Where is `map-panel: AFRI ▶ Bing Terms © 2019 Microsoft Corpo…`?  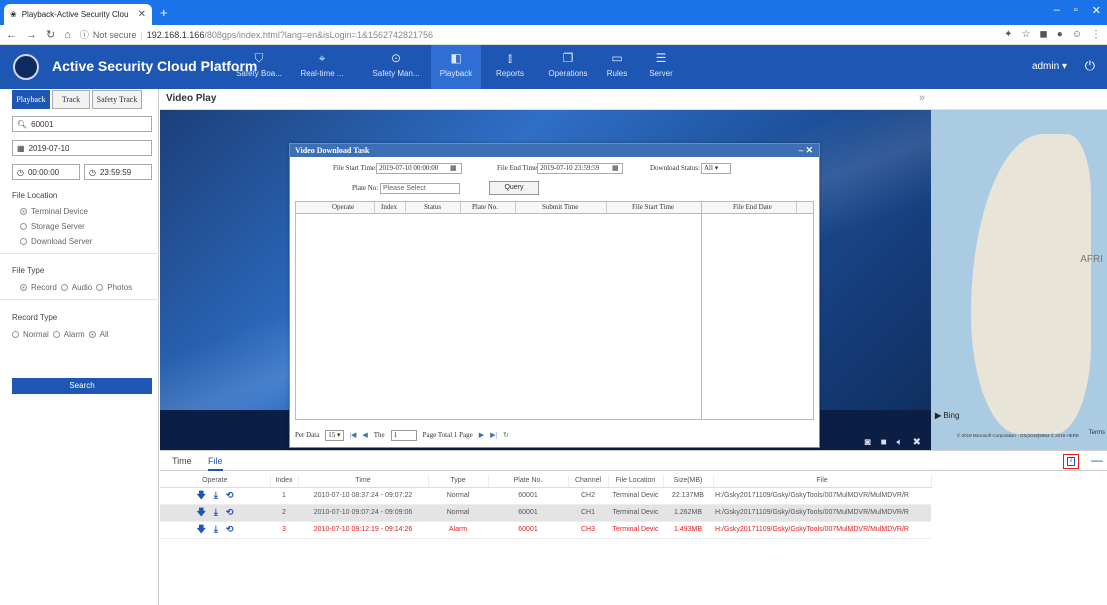
map-panel: AFRI ▶ Bing Terms © 2019 Microsoft Corpo… is located at coordinates (1019, 269).